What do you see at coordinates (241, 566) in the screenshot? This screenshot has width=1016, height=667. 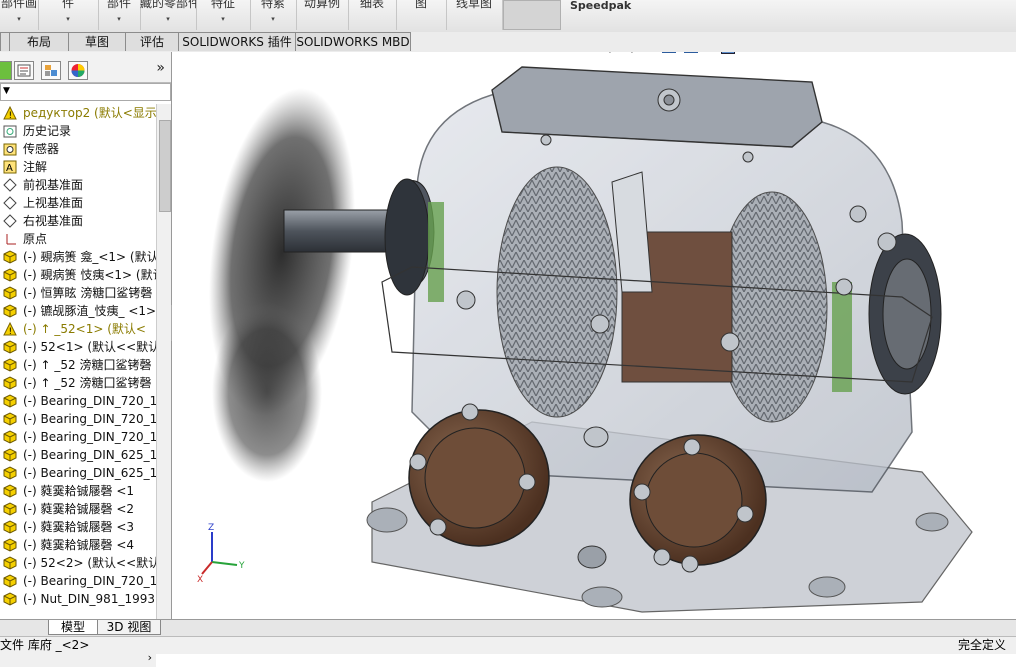 I see `triad-y-label: Y` at bounding box center [241, 566].